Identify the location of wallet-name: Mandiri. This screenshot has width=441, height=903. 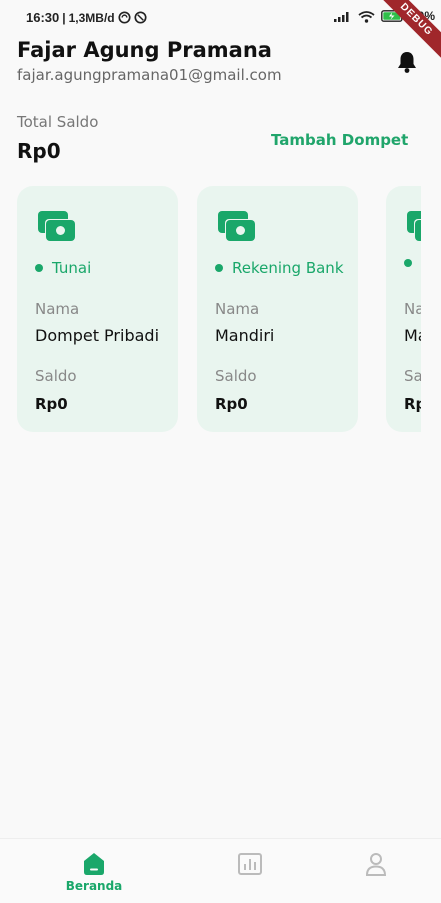
(245, 335).